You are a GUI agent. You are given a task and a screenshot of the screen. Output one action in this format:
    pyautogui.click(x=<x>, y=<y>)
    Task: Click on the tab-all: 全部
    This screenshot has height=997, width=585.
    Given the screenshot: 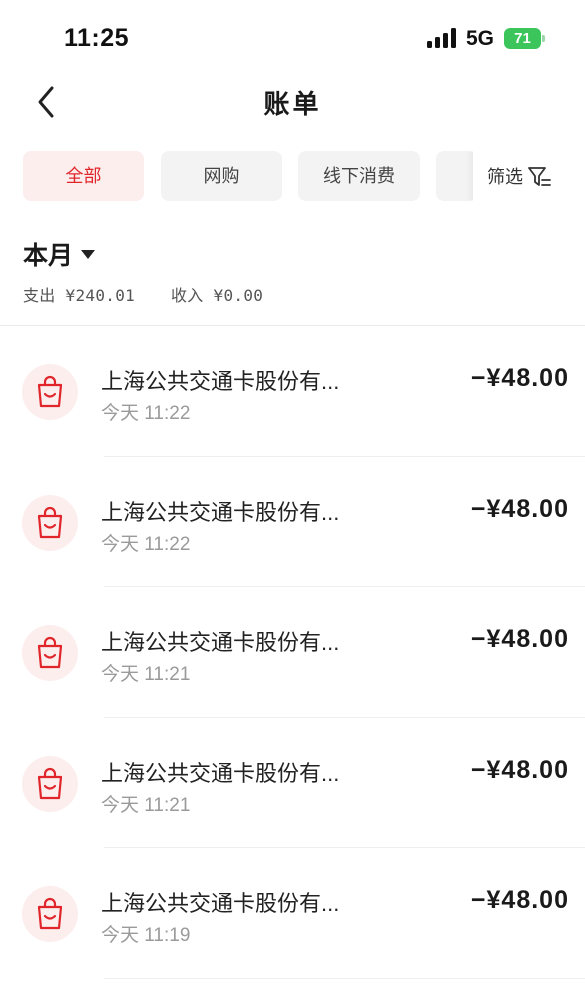 What is the action you would take?
    pyautogui.click(x=83, y=176)
    